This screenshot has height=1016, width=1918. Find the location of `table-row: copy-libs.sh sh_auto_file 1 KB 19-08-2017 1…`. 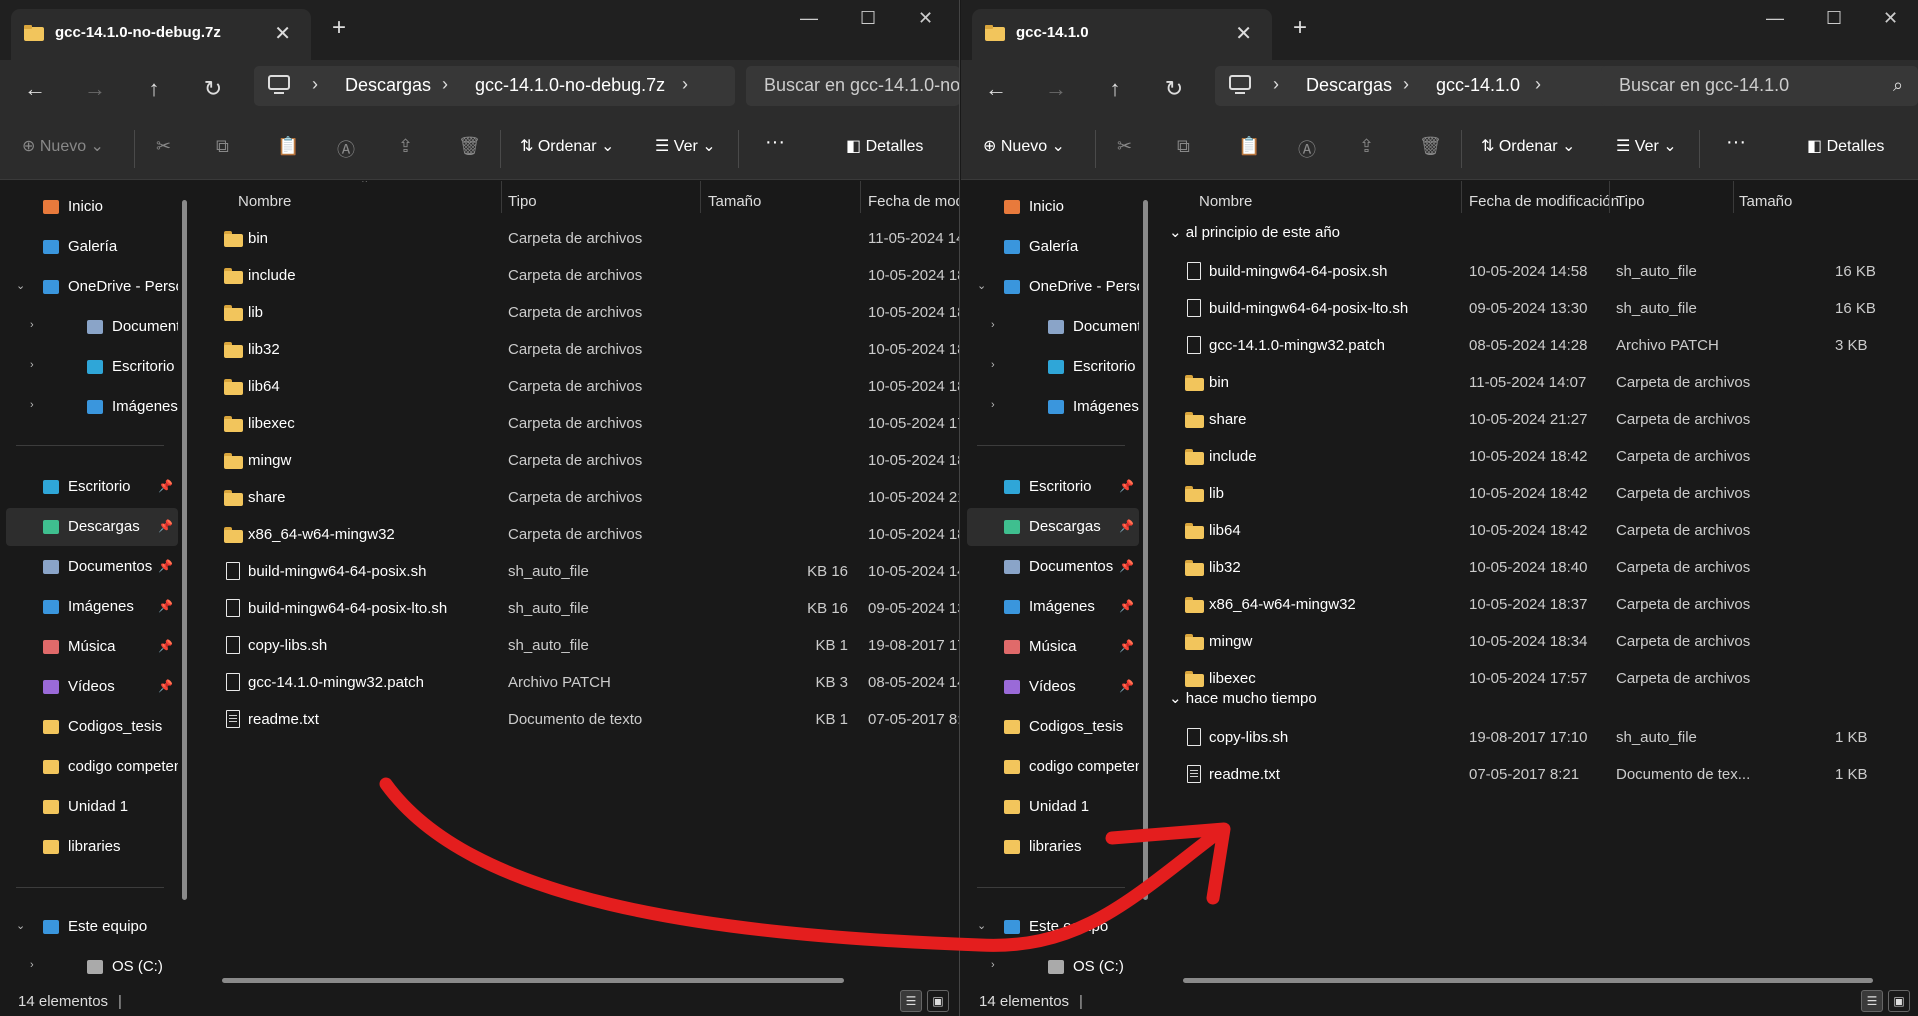

table-row: copy-libs.sh sh_auto_file 1 KB 19-08-2017 1… is located at coordinates (578, 646).